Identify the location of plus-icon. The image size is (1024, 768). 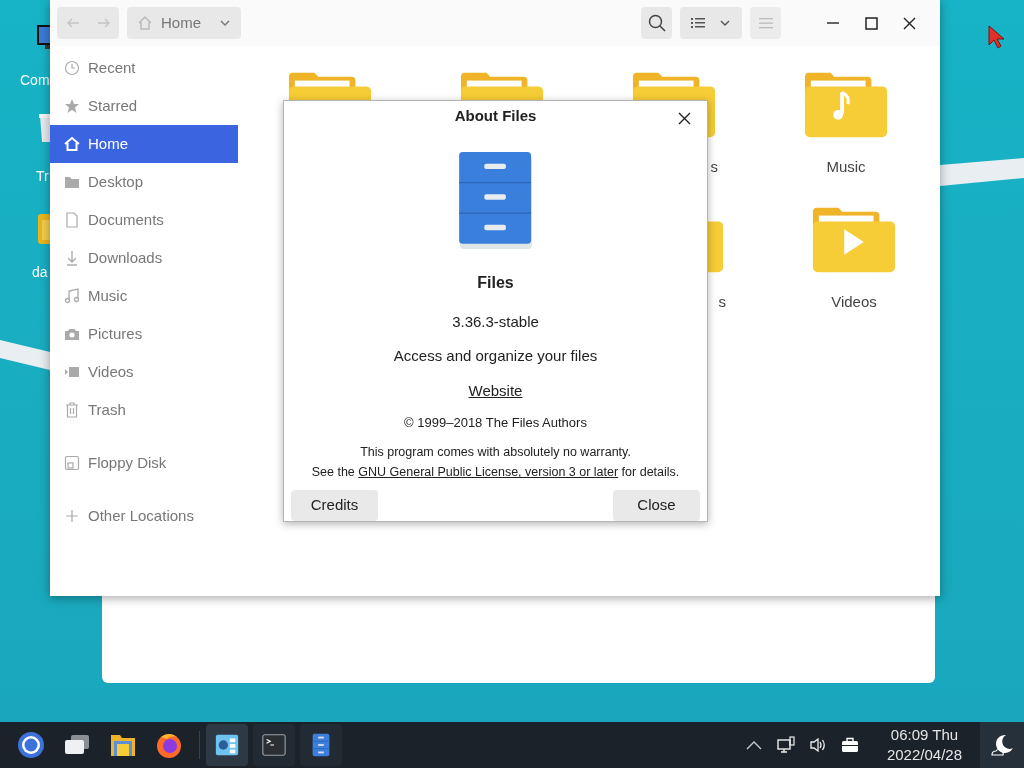
(72, 516).